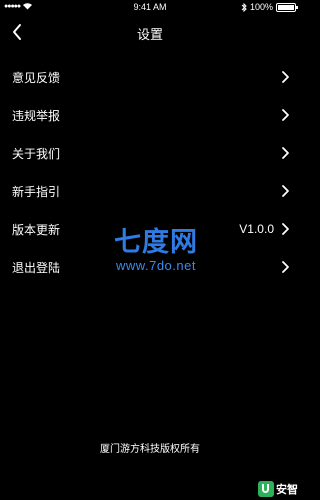 This screenshot has width=320, height=500. I want to click on menu-item-feedback: 意见反馈, so click(150, 77).